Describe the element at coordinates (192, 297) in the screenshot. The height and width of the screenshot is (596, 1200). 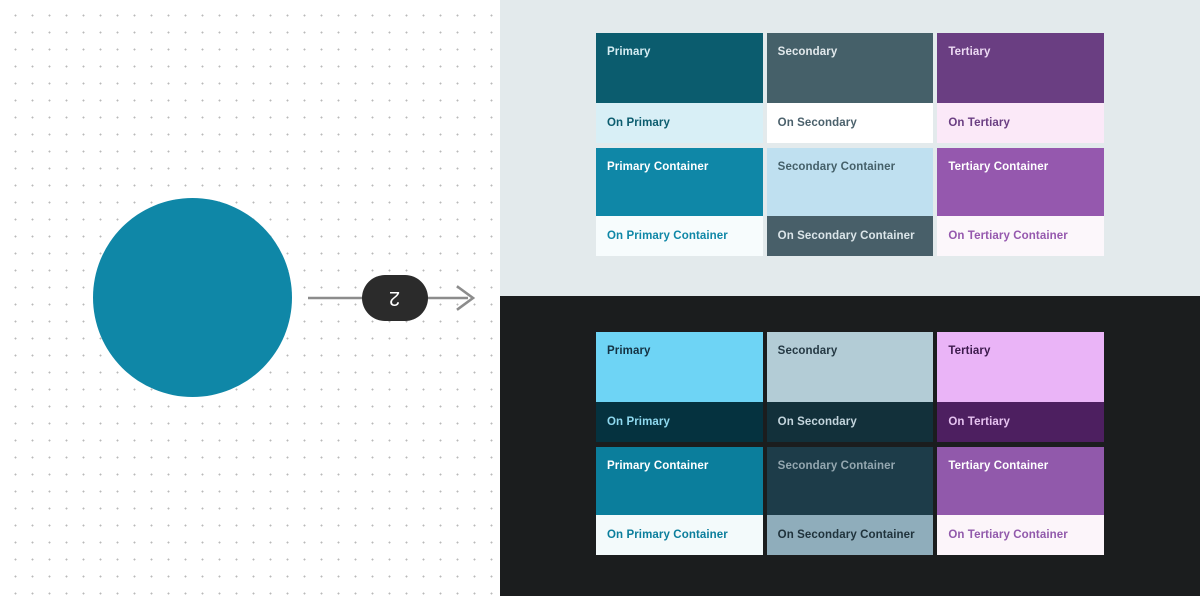
I see `teal-circle-shape` at that location.